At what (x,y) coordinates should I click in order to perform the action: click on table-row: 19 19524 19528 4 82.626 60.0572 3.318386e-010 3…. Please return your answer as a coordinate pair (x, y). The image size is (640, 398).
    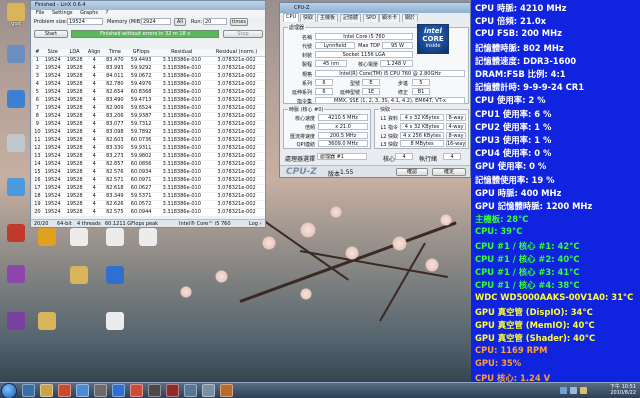
    Looking at the image, I should click on (149, 204).